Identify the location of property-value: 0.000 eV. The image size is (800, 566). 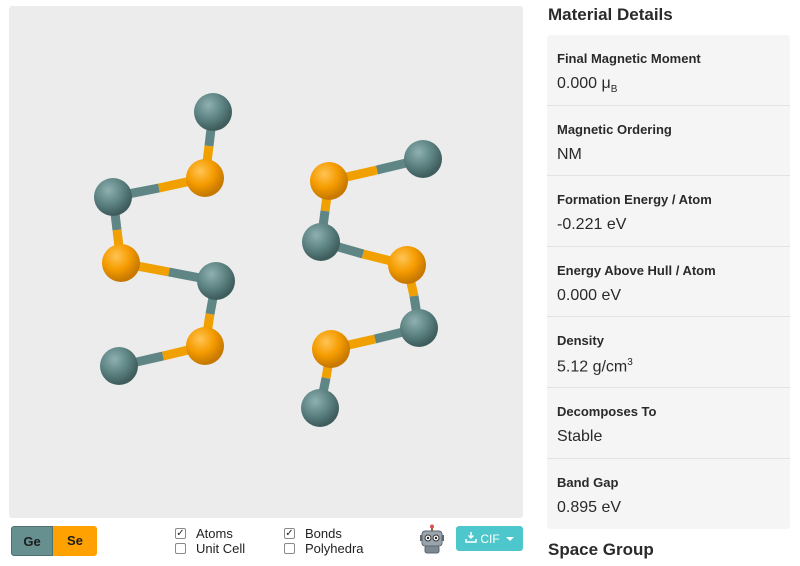
(589, 295).